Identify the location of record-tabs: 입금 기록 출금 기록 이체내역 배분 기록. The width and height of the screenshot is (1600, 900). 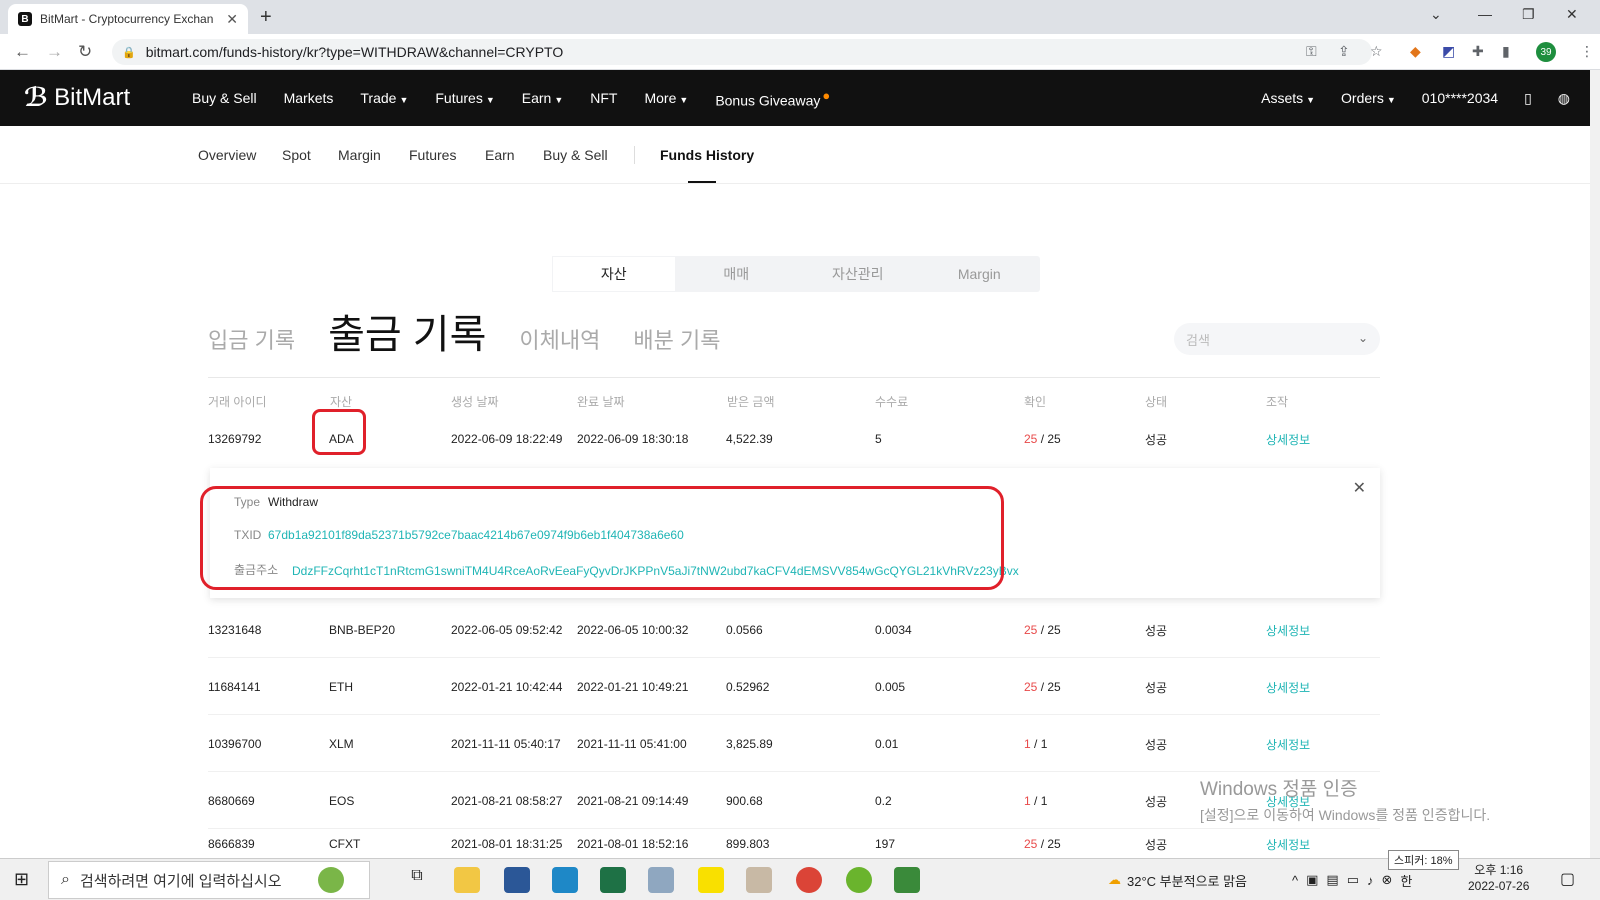
(464, 331).